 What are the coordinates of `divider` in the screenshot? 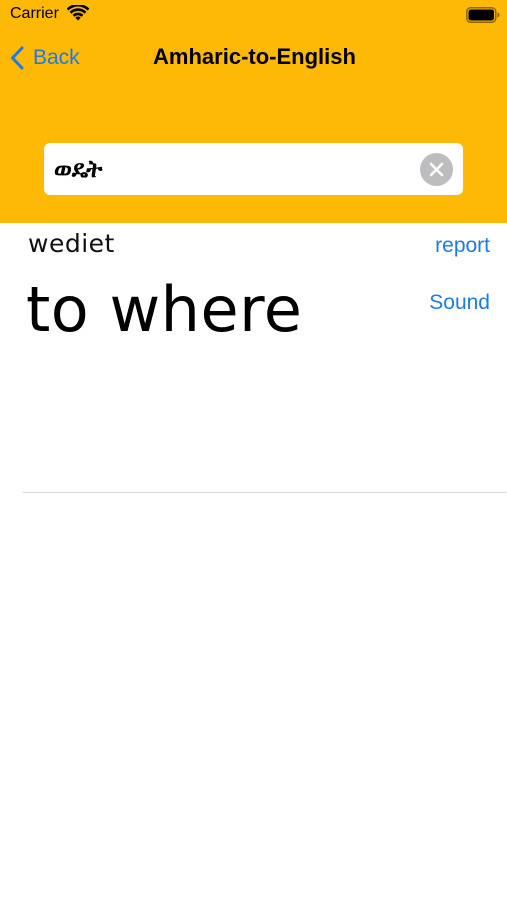 It's located at (265, 492).